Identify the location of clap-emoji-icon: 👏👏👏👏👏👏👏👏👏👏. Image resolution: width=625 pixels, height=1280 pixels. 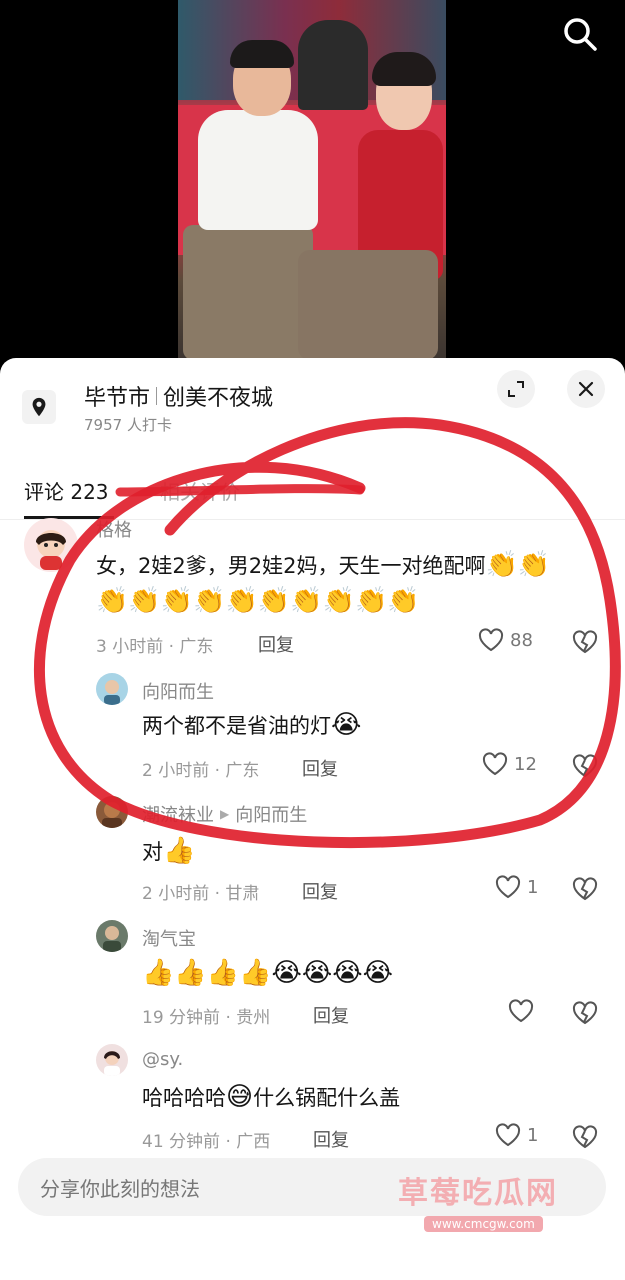
(258, 601).